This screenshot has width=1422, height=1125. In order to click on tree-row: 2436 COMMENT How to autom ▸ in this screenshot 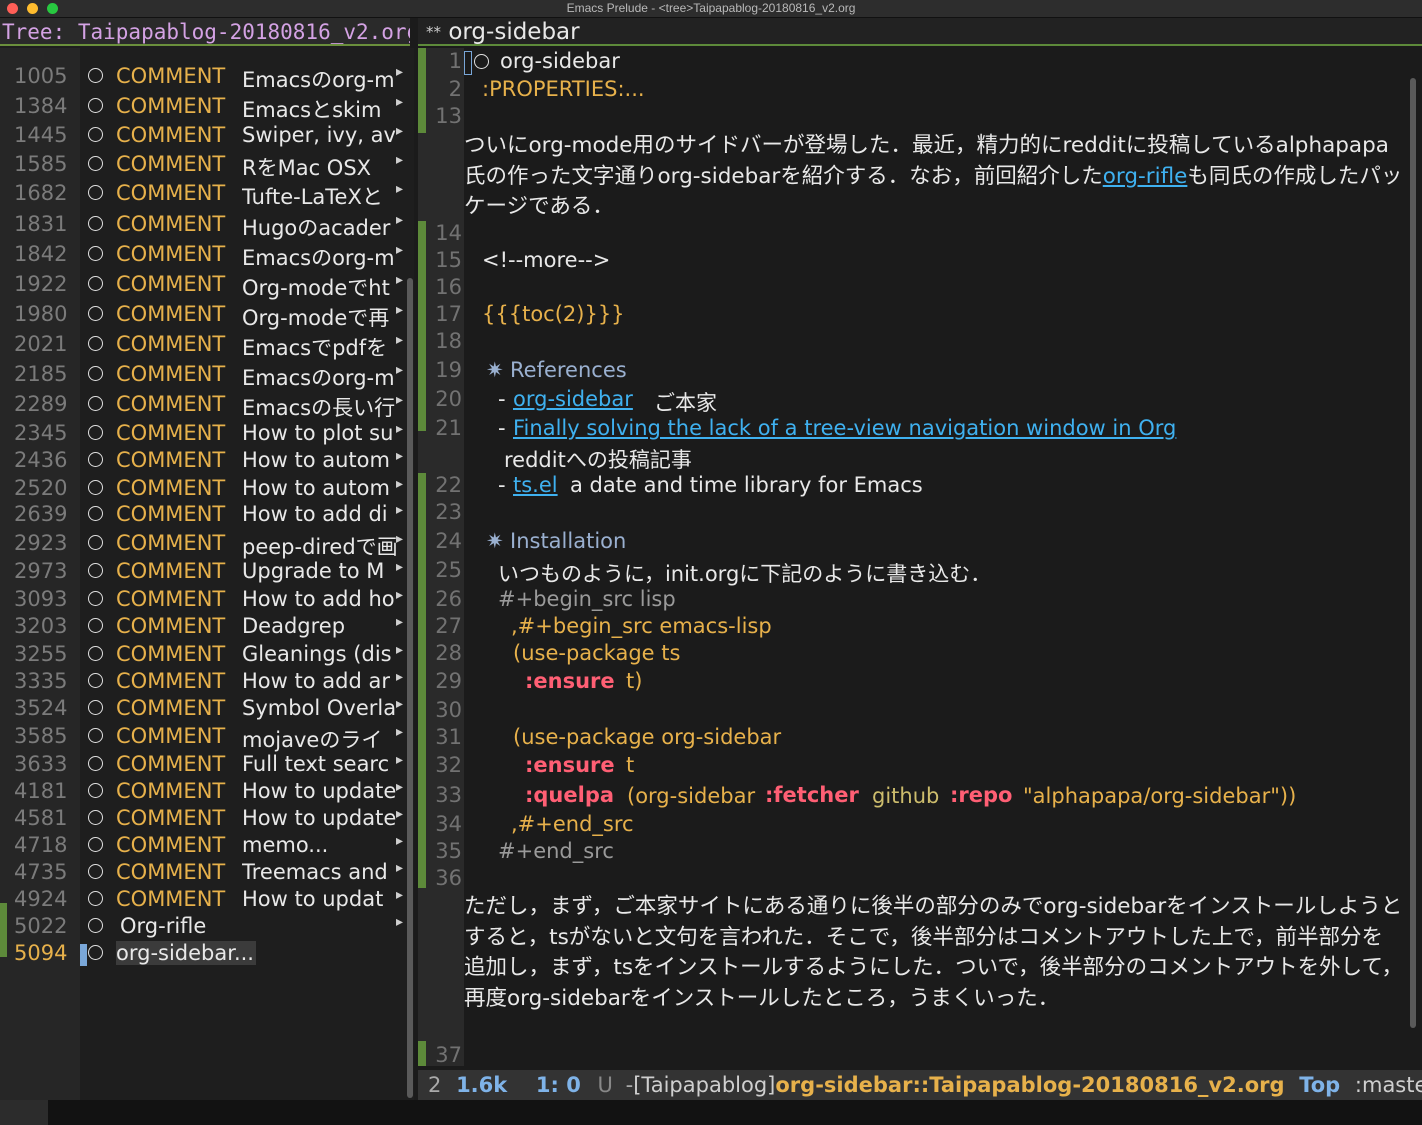, I will do `click(205, 461)`.